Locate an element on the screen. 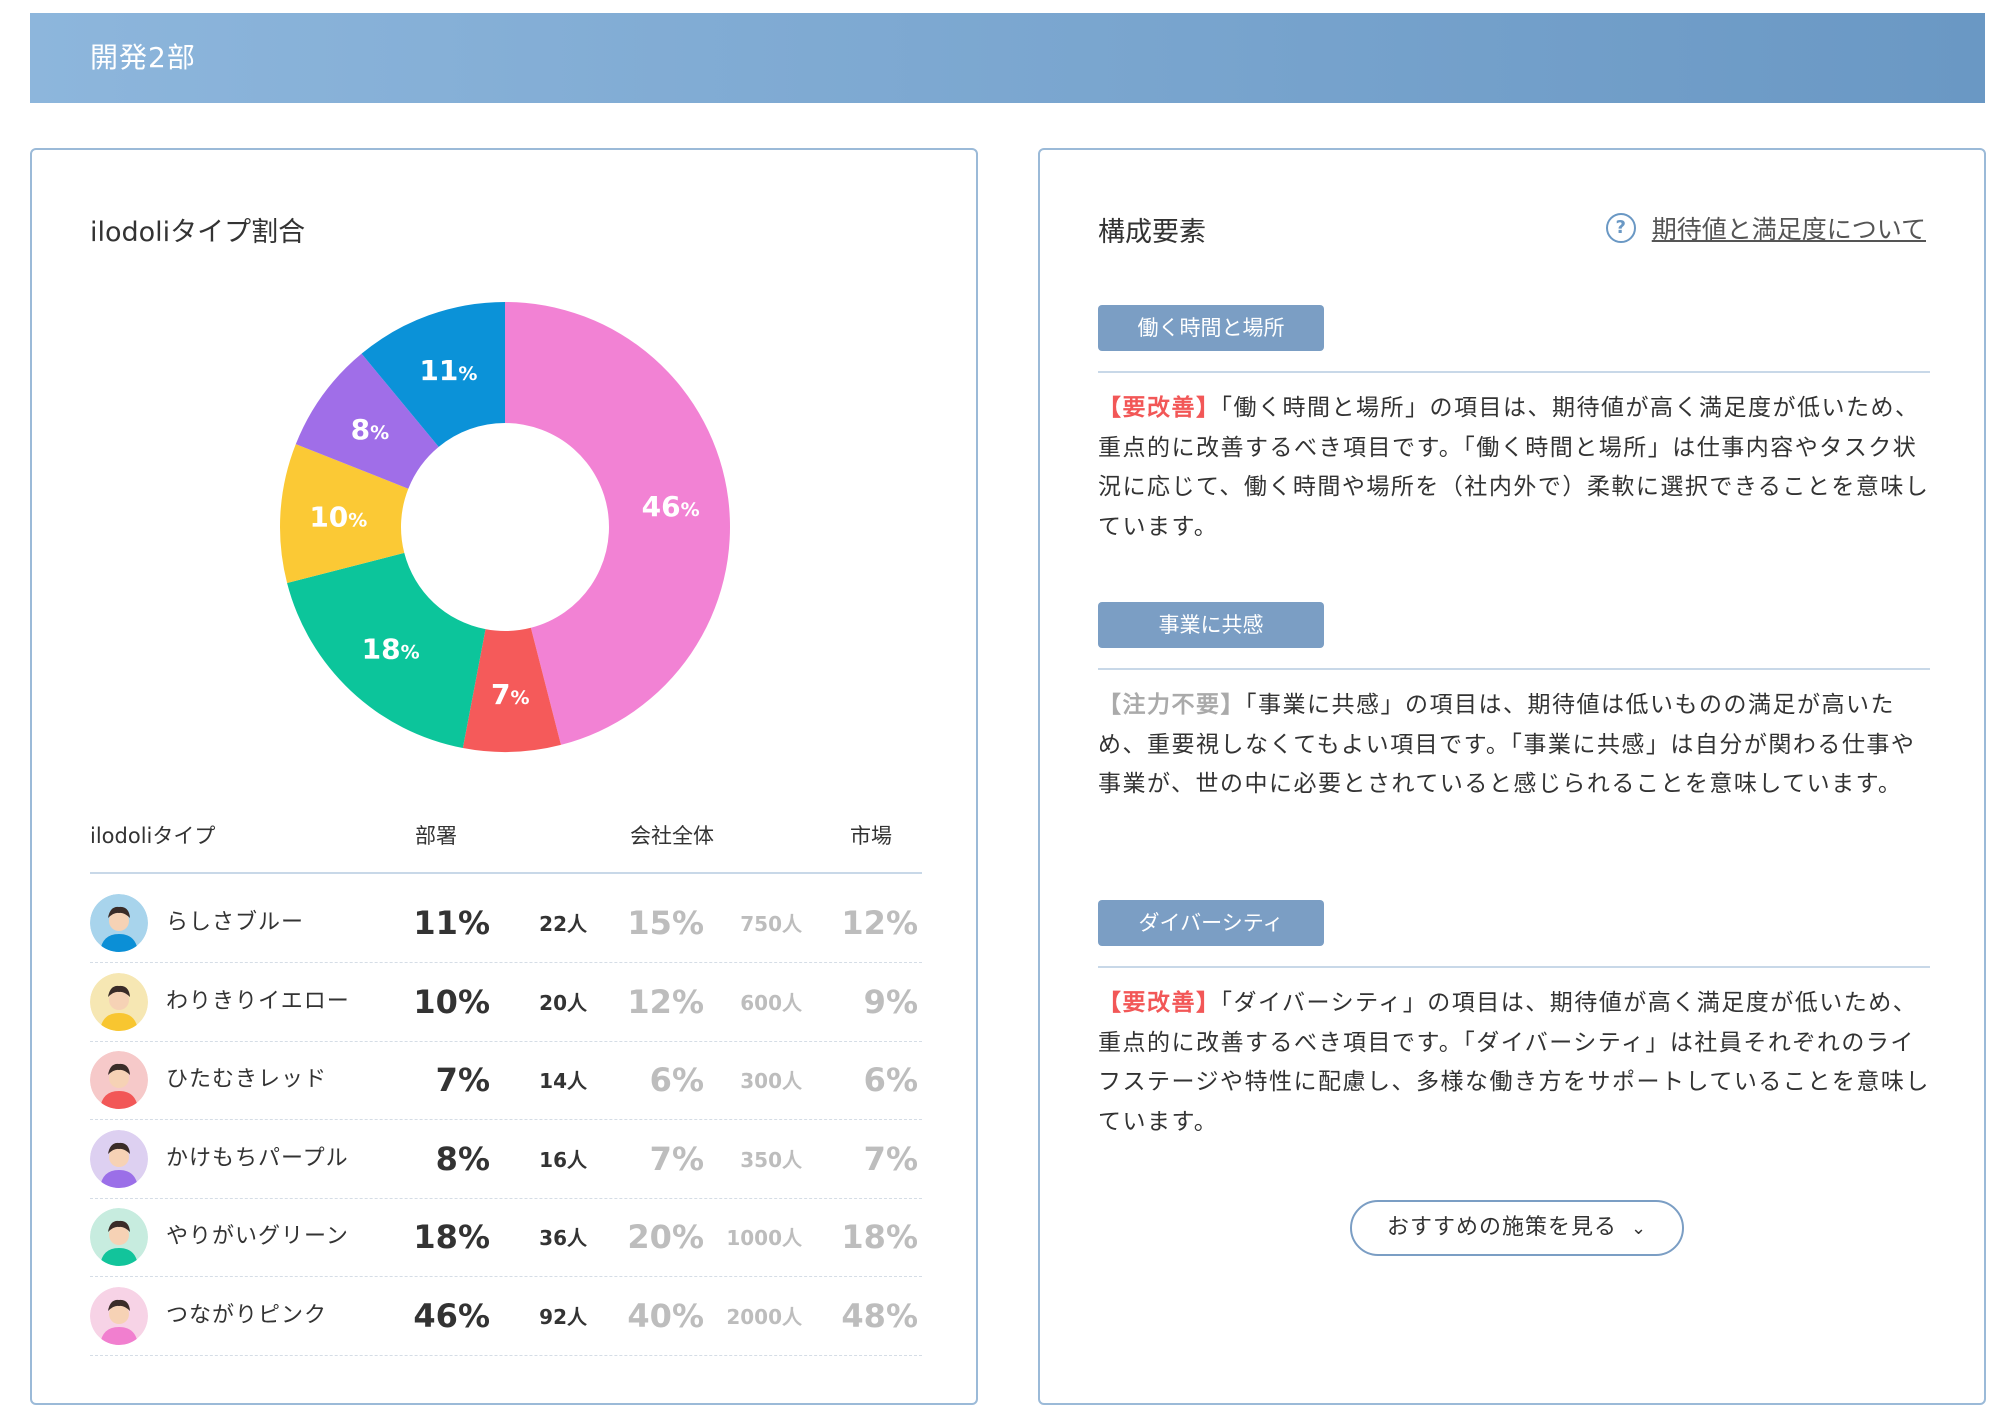 This screenshot has height=1411, width=2000. type-name: ひたむきレッド is located at coordinates (247, 1080).